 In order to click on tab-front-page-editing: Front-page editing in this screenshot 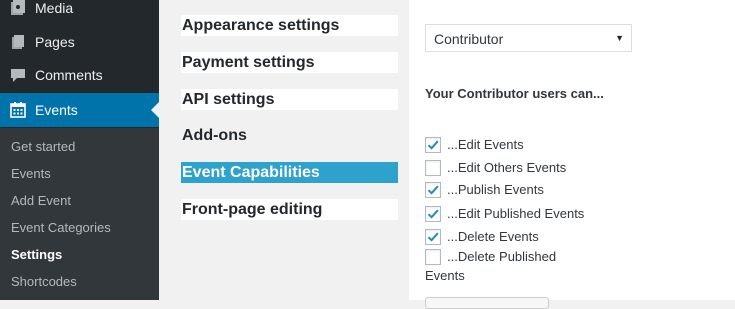, I will do `click(289, 209)`.